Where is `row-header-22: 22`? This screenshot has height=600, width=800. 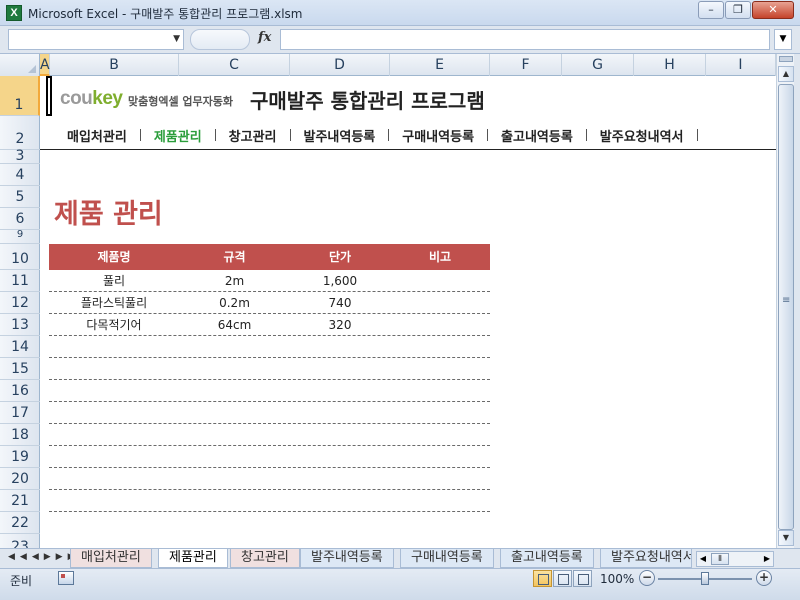 row-header-22: 22 is located at coordinates (20, 523).